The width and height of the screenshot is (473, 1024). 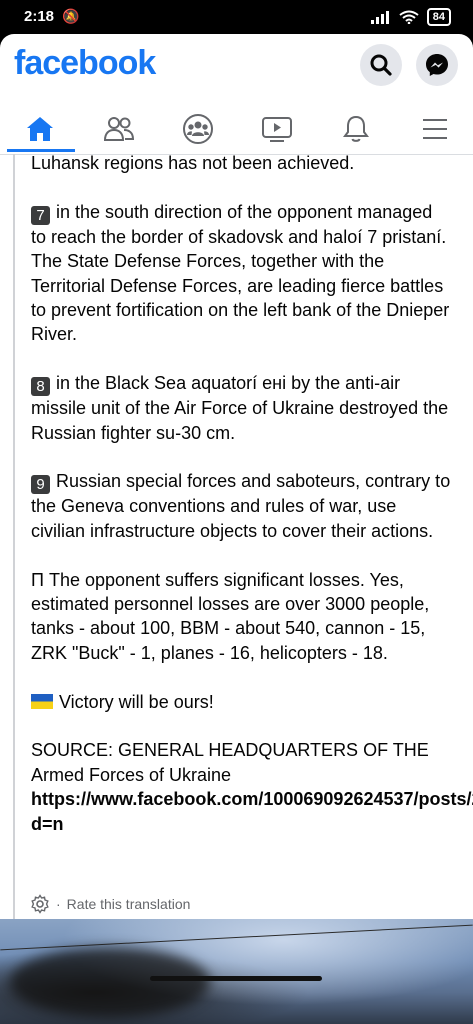 What do you see at coordinates (236, 978) in the screenshot?
I see `gesture-home-bar` at bounding box center [236, 978].